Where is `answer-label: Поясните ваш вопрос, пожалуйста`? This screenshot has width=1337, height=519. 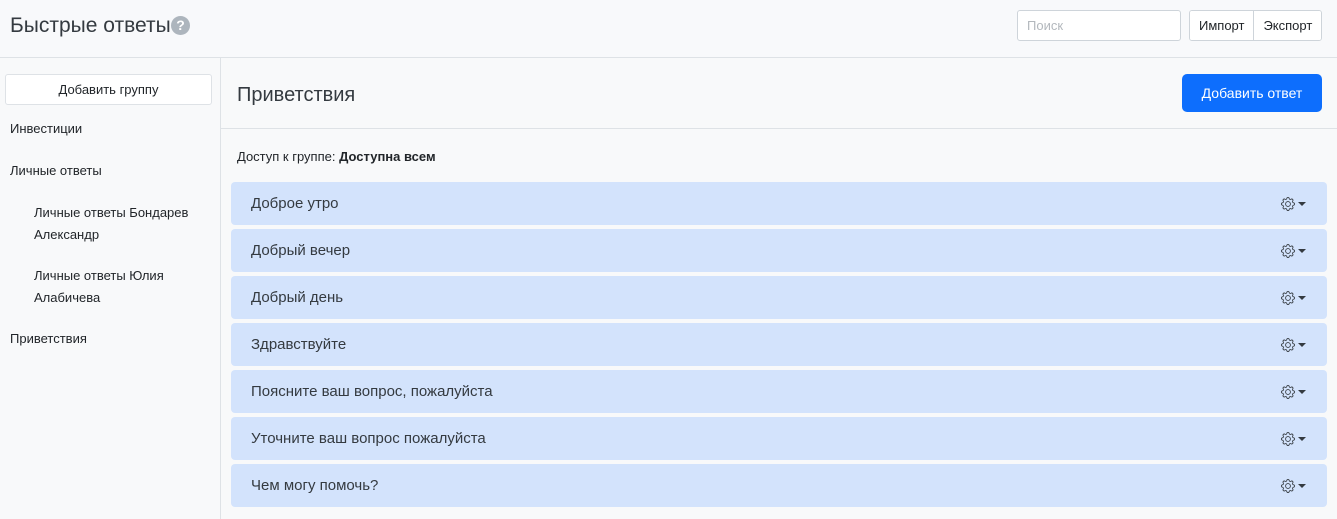 answer-label: Поясните ваш вопрос, пожалуйста is located at coordinates (372, 391).